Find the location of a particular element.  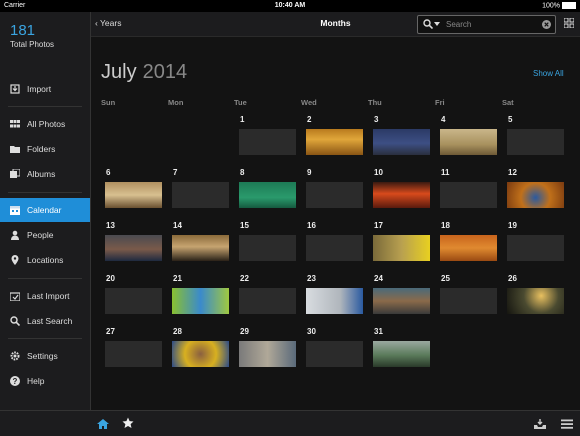

sidebar-item-calendar: Calendar is located at coordinates (45, 210).